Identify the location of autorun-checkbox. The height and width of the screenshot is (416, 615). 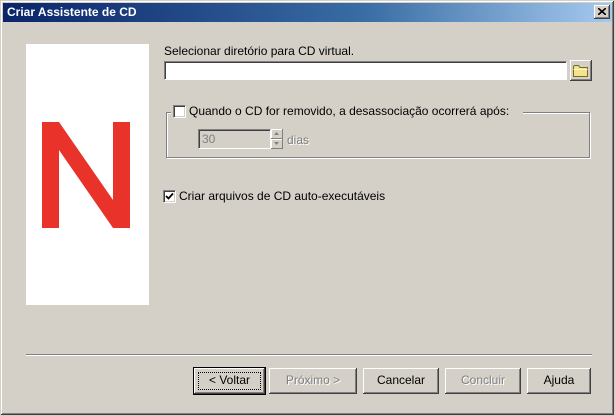
(169, 196).